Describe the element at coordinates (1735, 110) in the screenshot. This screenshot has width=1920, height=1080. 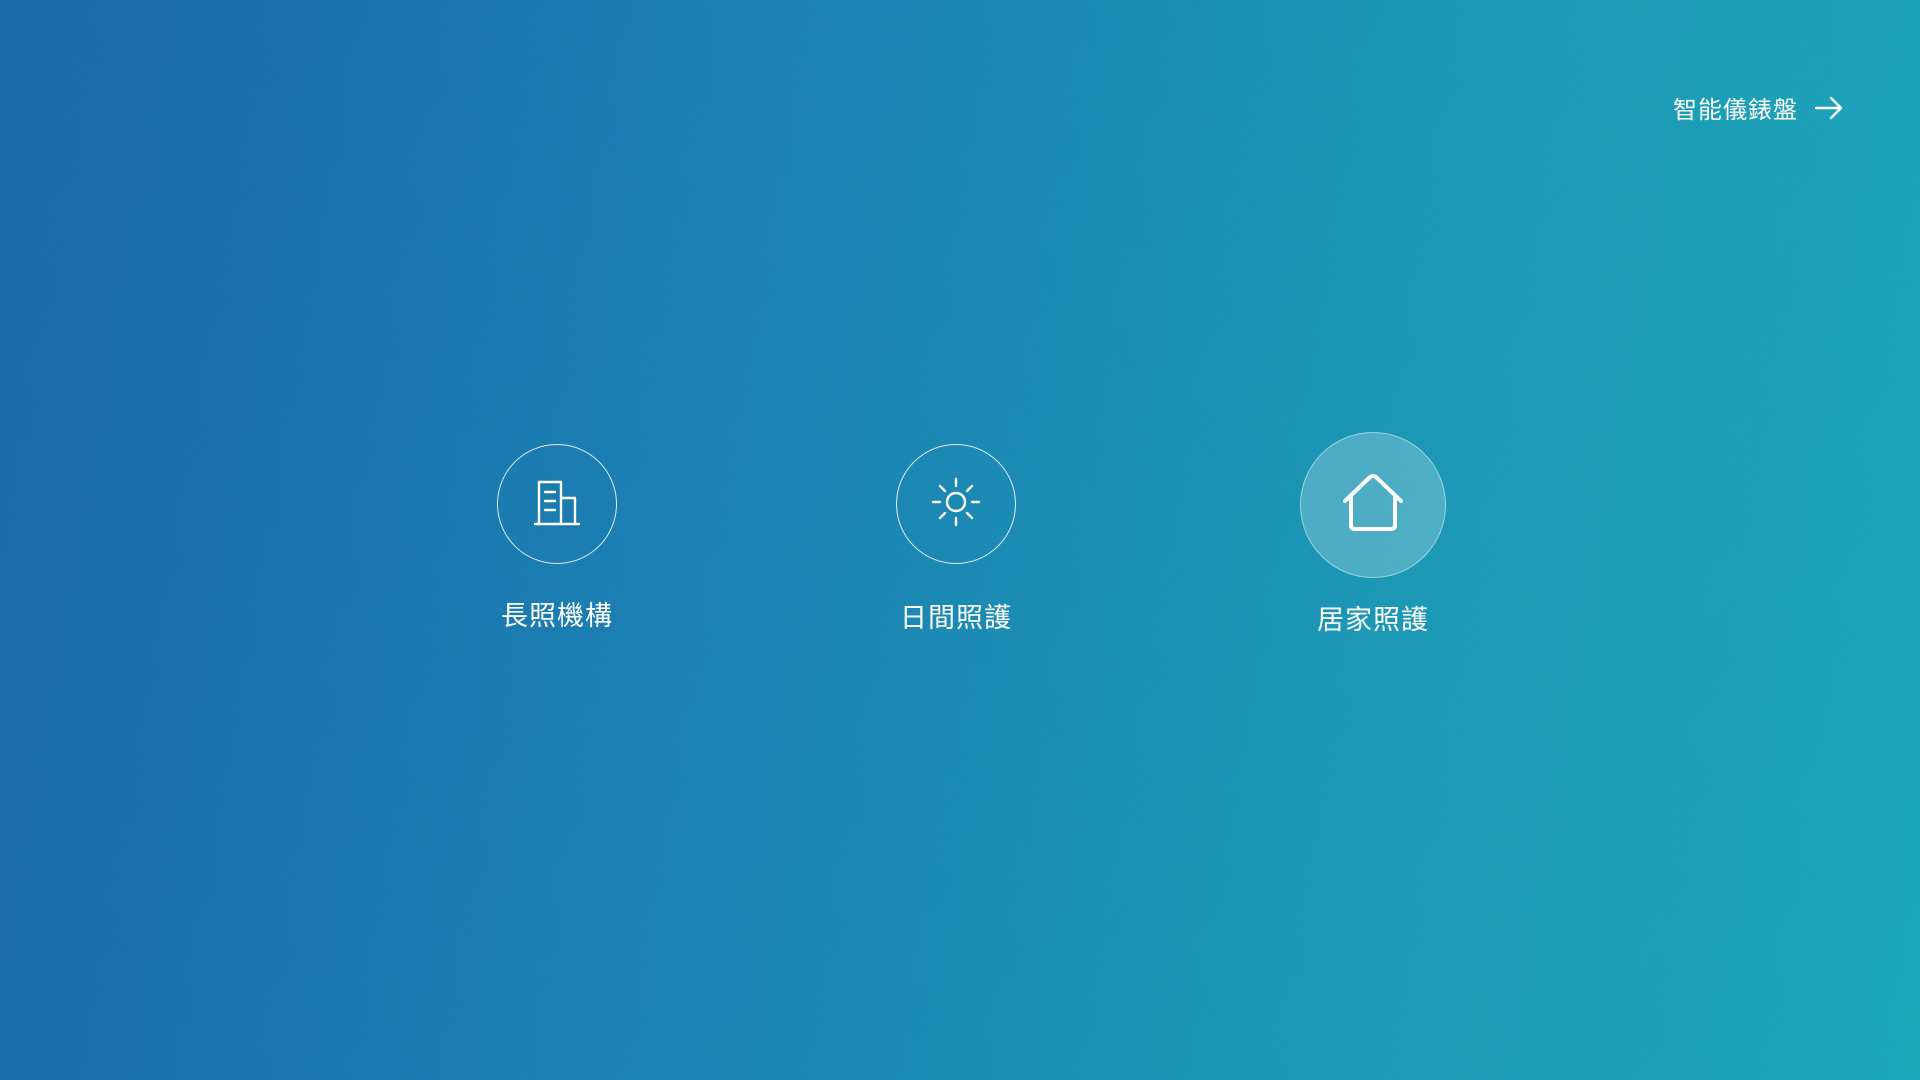
I see `smart-dashboard-label: 智能儀錶盤` at that location.